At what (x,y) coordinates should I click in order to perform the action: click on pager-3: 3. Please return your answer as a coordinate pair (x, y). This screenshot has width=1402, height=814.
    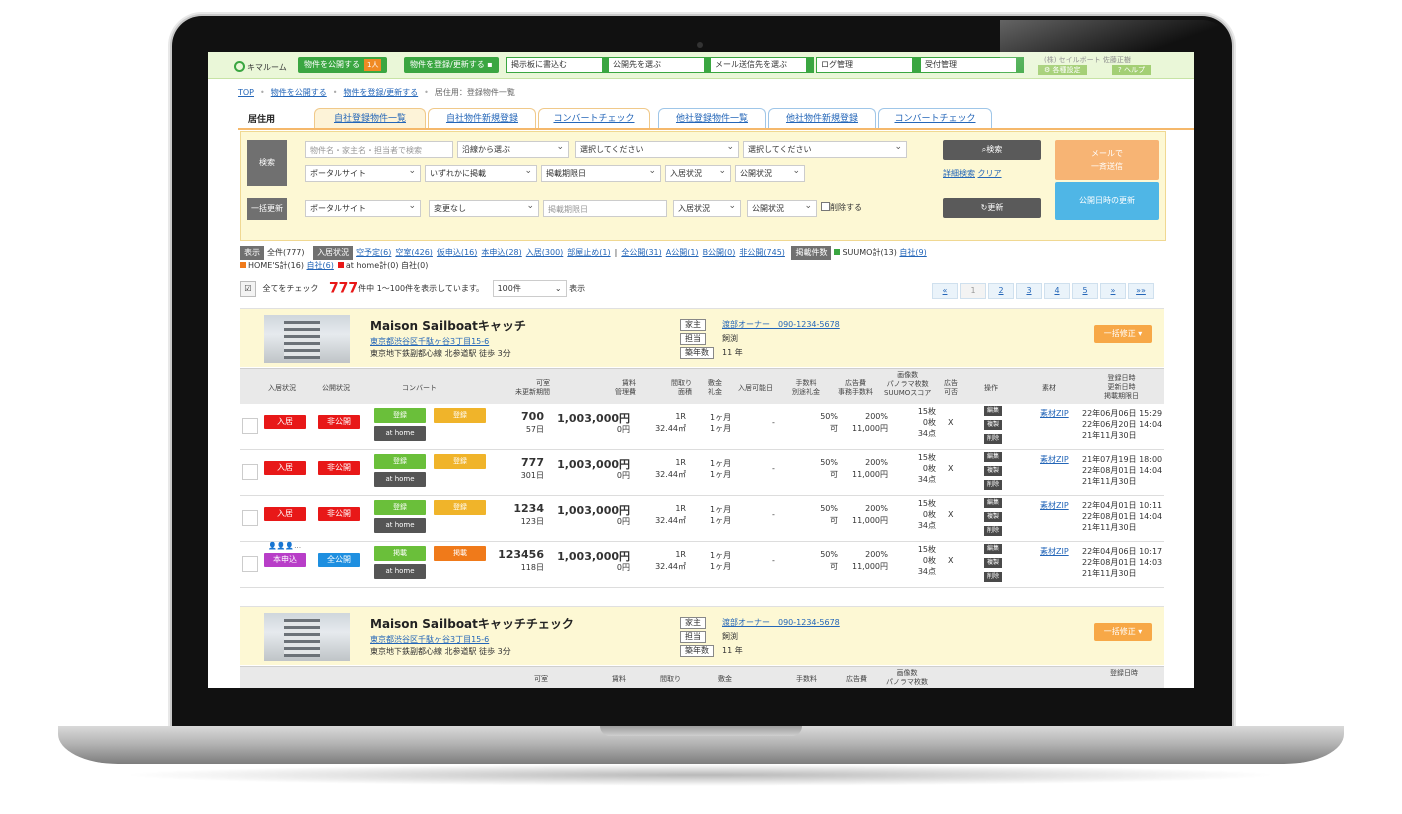
    Looking at the image, I should click on (1029, 291).